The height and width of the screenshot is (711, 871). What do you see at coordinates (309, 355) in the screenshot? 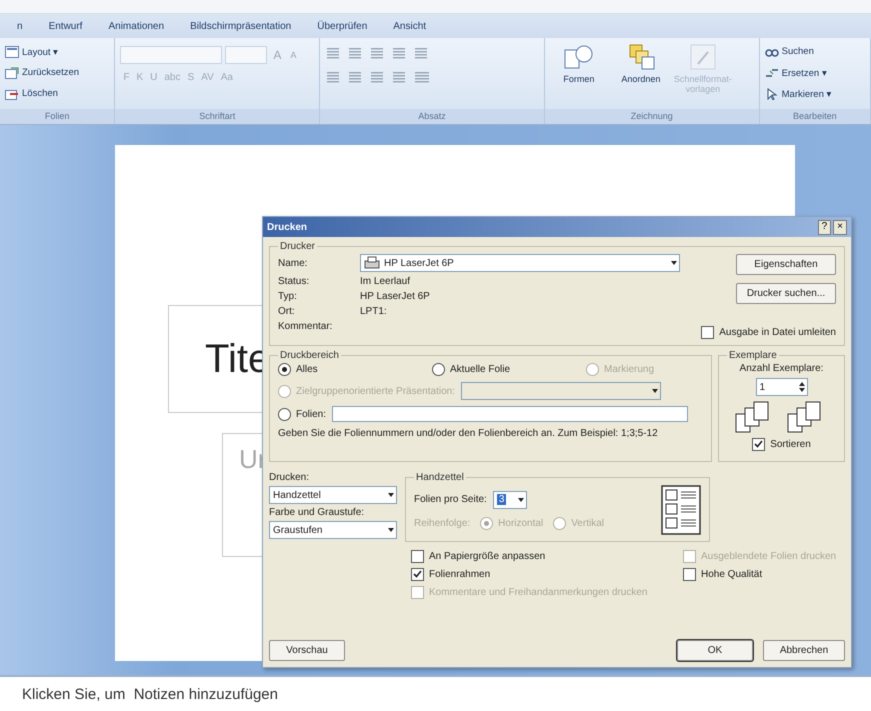
I see `group-title: Druckbereich` at bounding box center [309, 355].